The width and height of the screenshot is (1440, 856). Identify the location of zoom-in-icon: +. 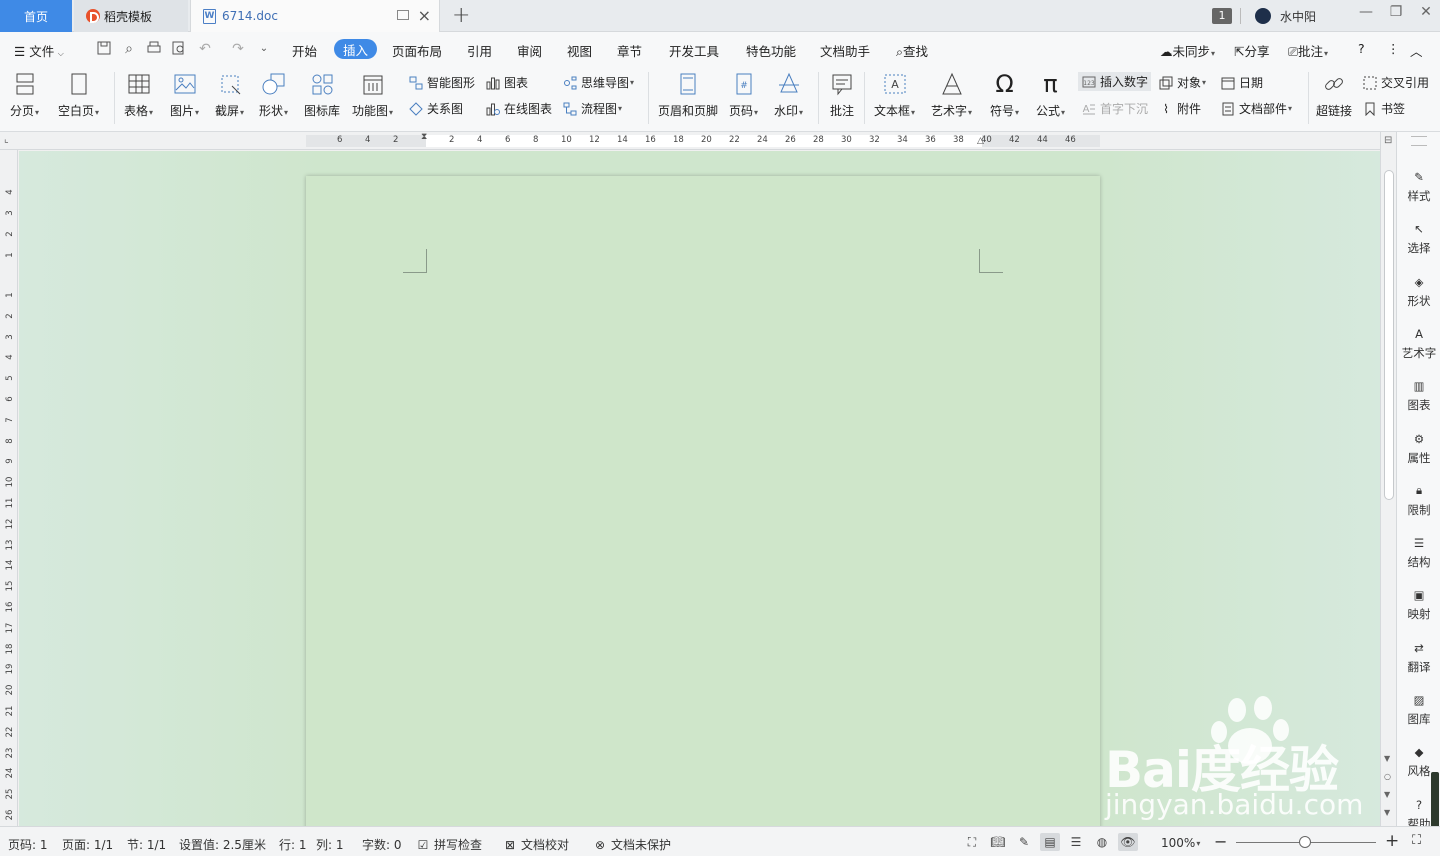
(1392, 841).